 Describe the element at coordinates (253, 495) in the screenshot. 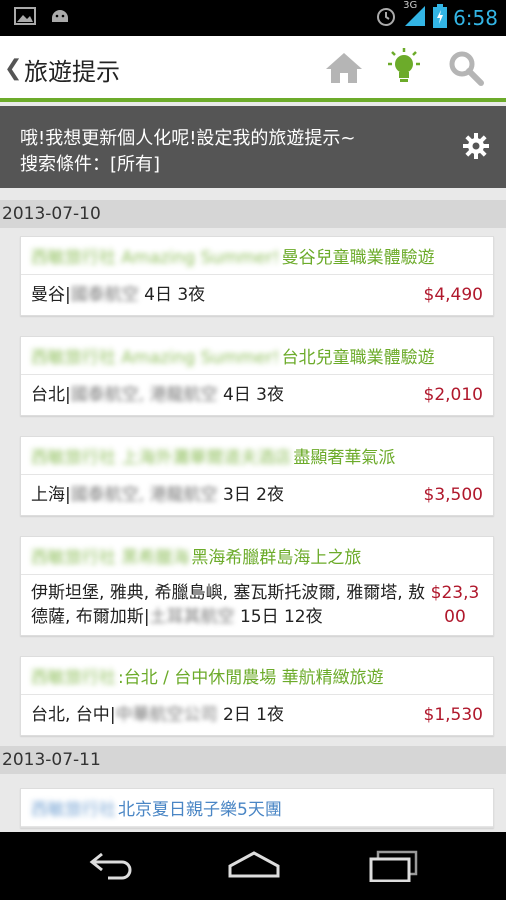

I see `duration: 3日 2夜` at that location.